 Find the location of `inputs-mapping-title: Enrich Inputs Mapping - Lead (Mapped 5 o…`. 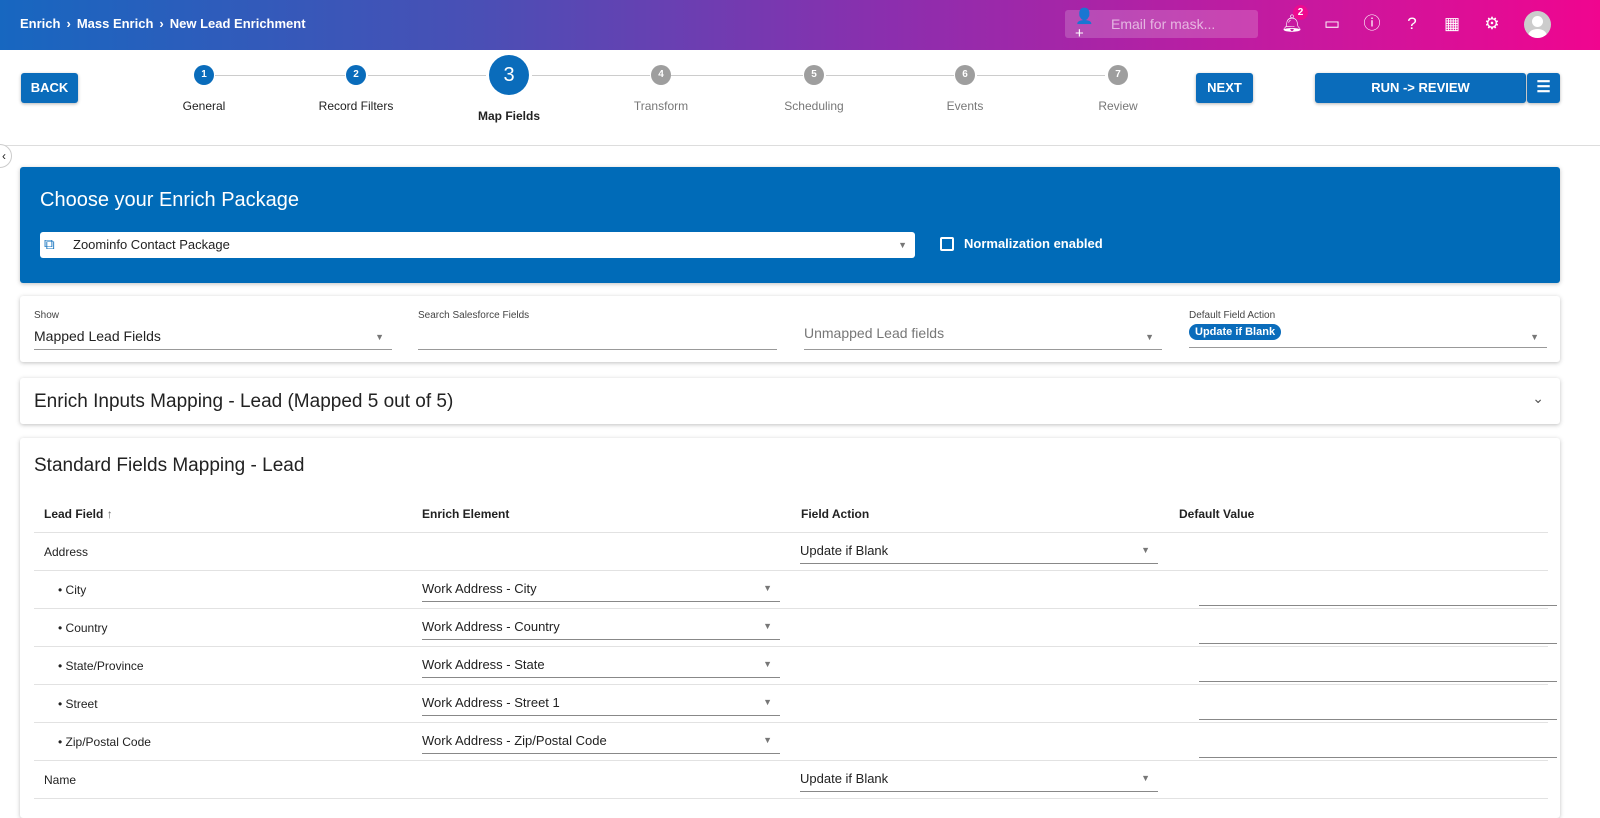

inputs-mapping-title: Enrich Inputs Mapping - Lead (Mapped 5 o… is located at coordinates (244, 401).